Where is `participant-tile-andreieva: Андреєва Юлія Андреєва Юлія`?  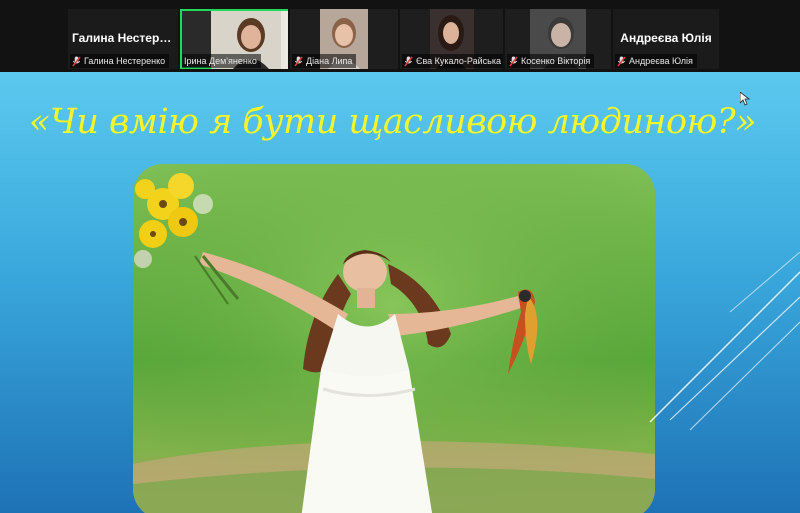 participant-tile-andreieva: Андреєва Юлія Андреєва Юлія is located at coordinates (666, 39).